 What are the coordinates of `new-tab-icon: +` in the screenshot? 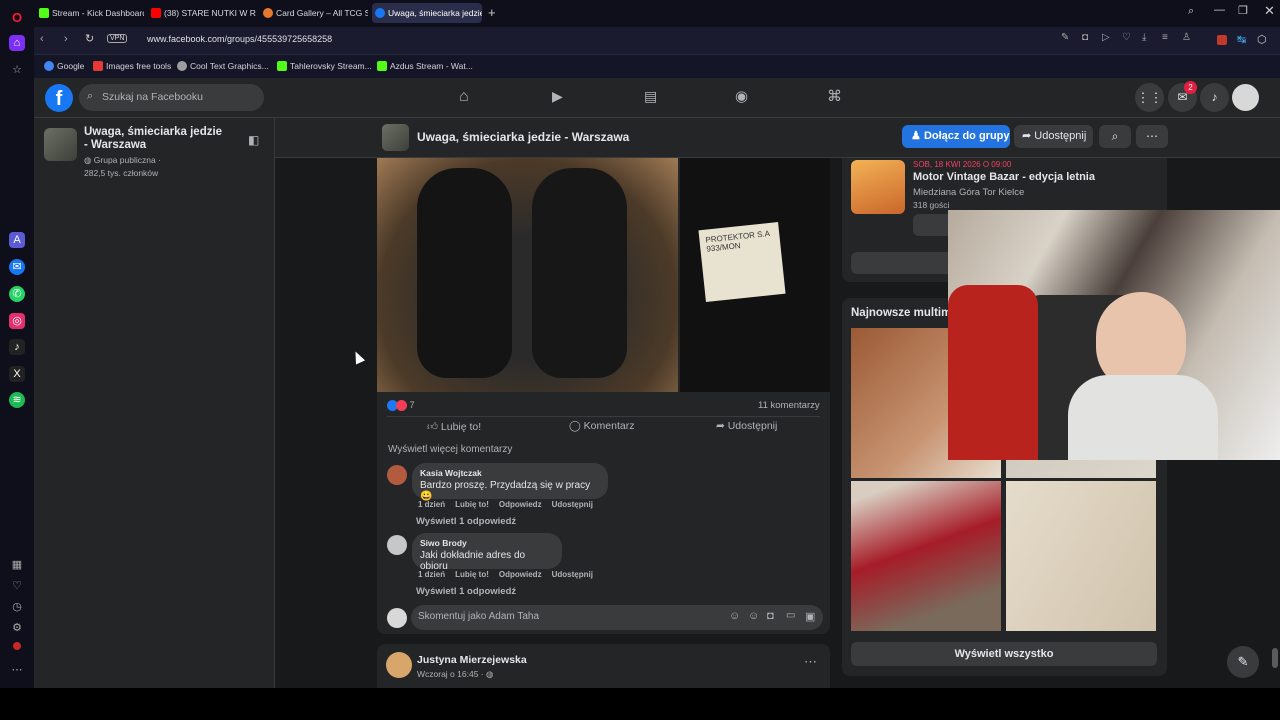 It's located at (492, 12).